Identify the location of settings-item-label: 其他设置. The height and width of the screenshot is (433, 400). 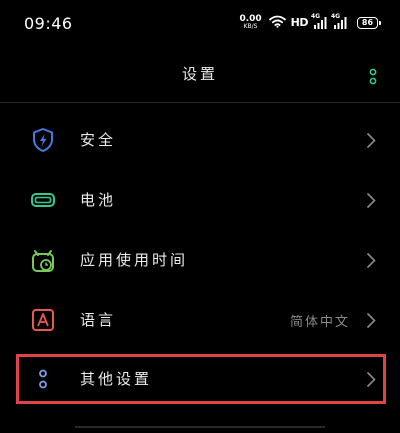
(116, 379).